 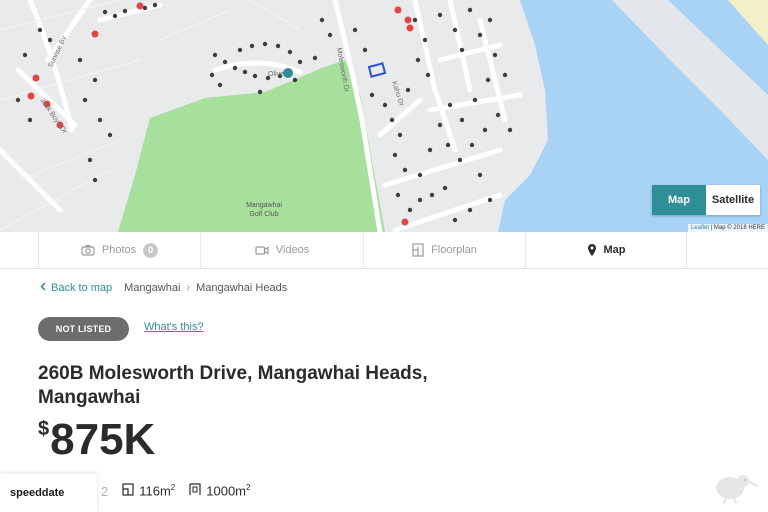 What do you see at coordinates (454, 250) in the screenshot?
I see `tab-floorplan-label: Floorplan` at bounding box center [454, 250].